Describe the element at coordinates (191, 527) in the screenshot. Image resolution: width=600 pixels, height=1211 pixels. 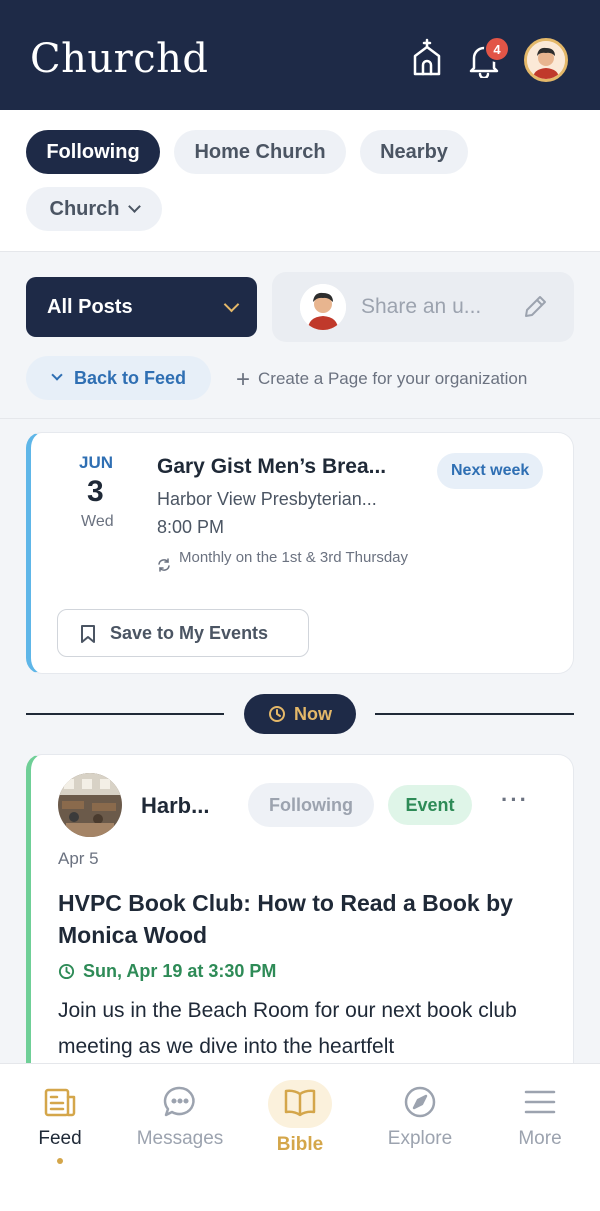
I see `event-time: 8:00 PM` at that location.